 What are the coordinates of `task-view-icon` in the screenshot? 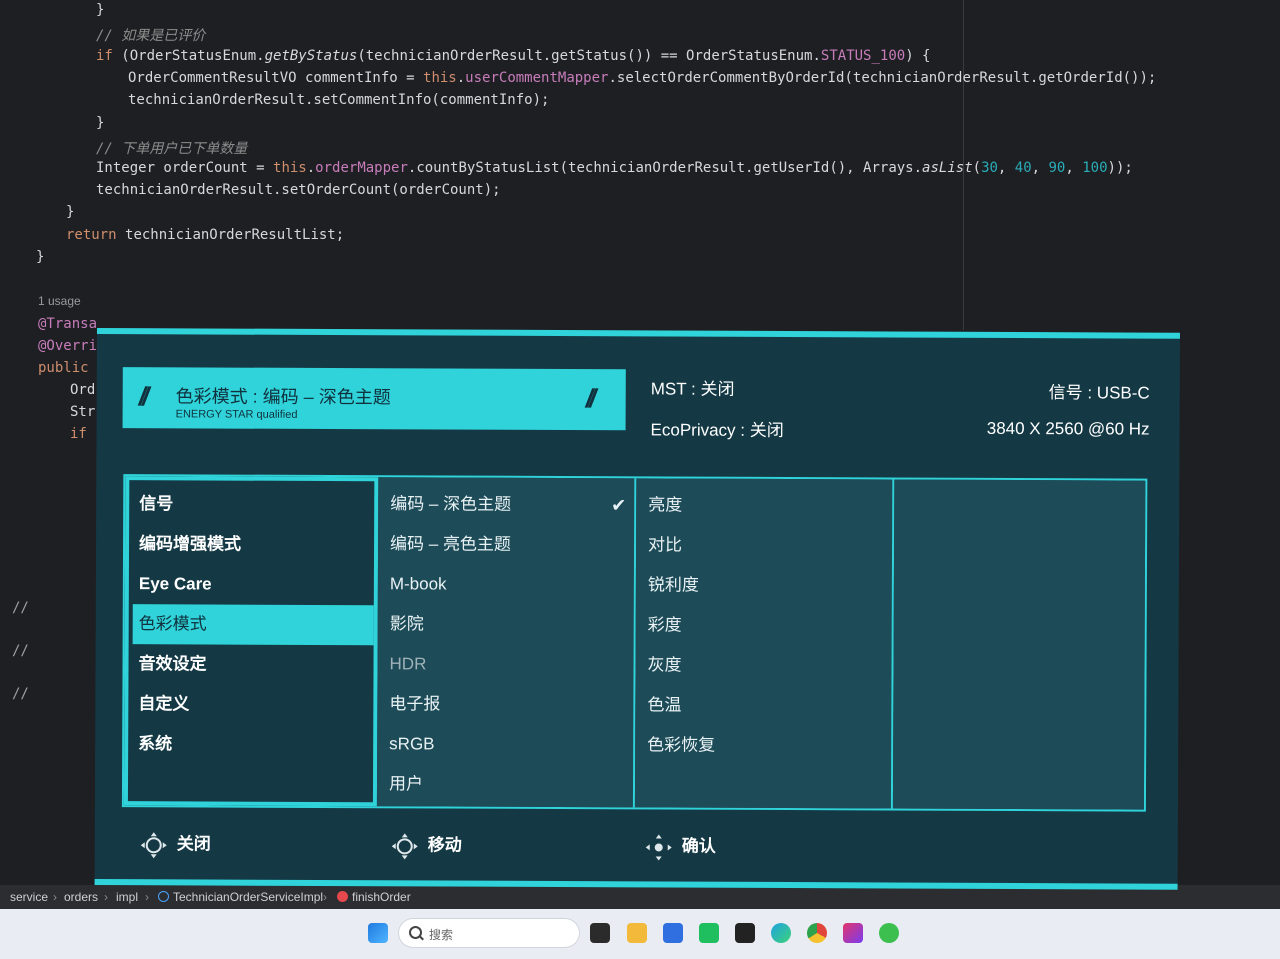 It's located at (600, 933).